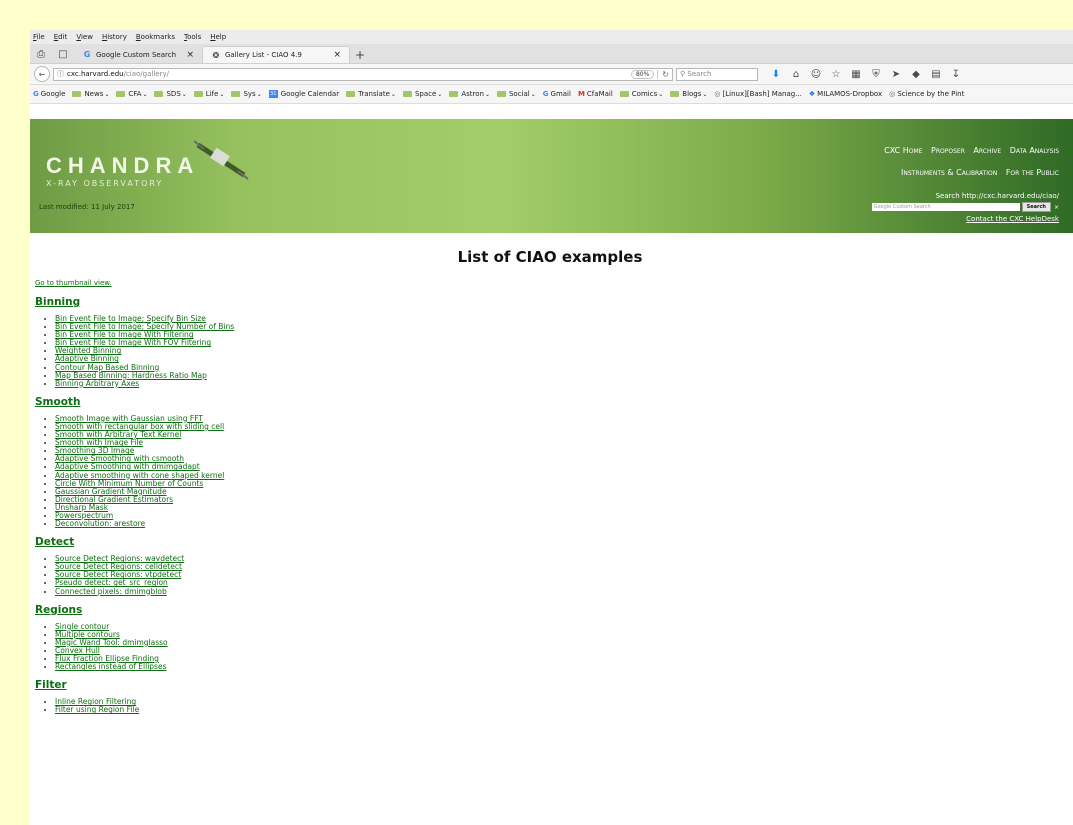 The image size is (1073, 825). I want to click on bookmark-item: Translate ⌄, so click(371, 94).